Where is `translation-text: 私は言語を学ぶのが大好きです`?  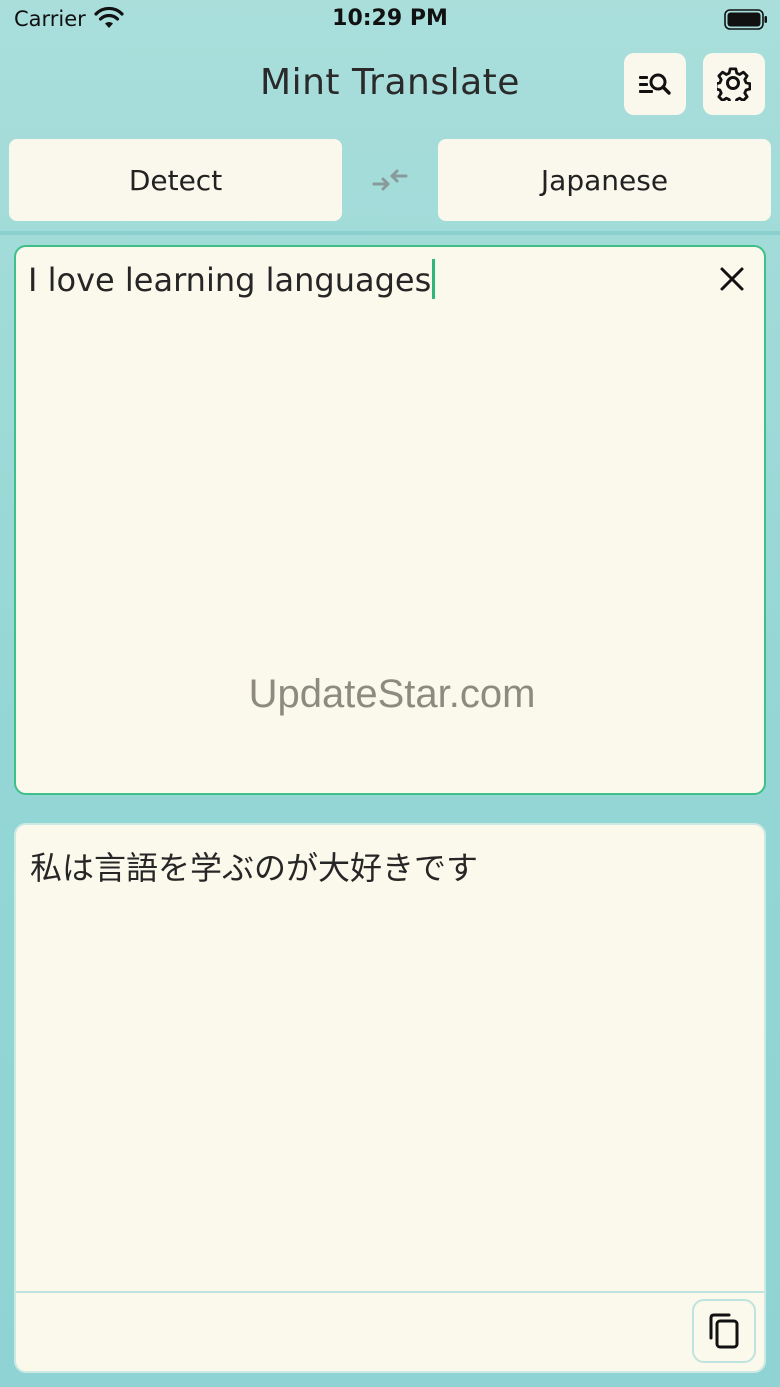 translation-text: 私は言語を学ぶのが大好きです is located at coordinates (254, 868).